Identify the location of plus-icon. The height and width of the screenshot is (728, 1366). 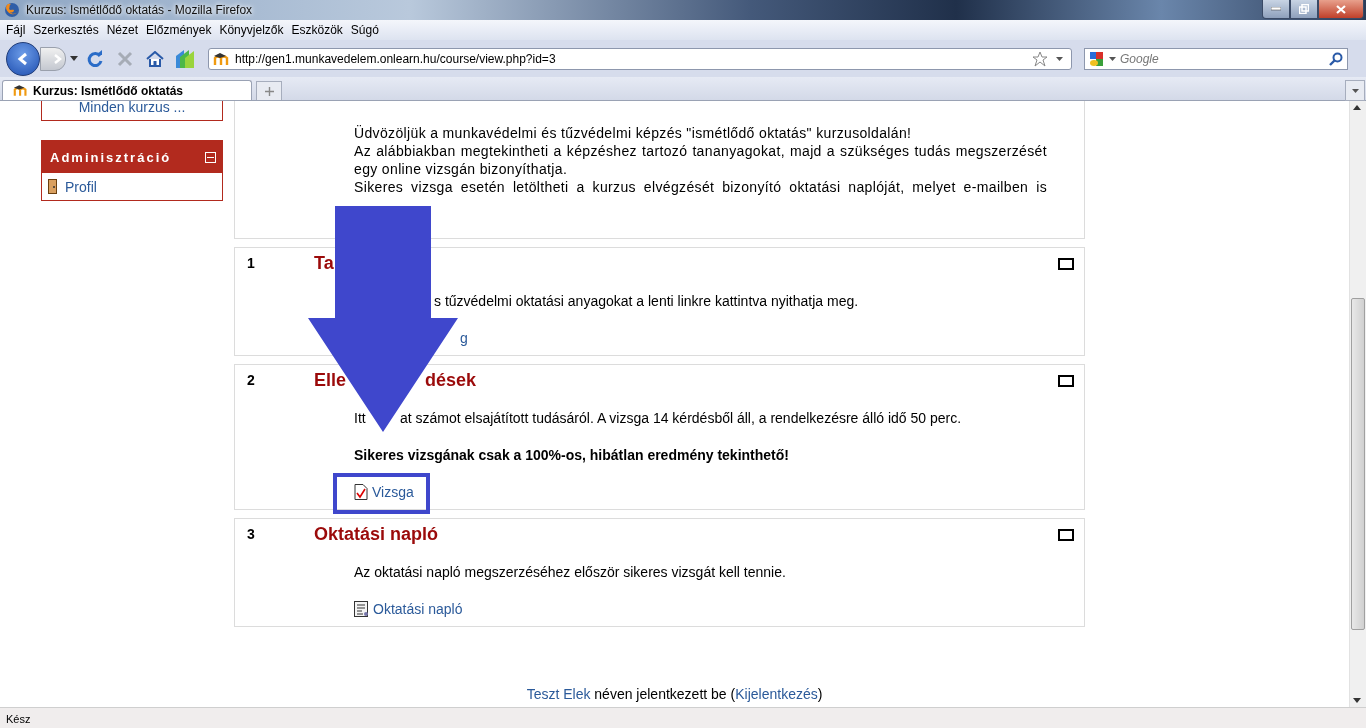
(269, 91).